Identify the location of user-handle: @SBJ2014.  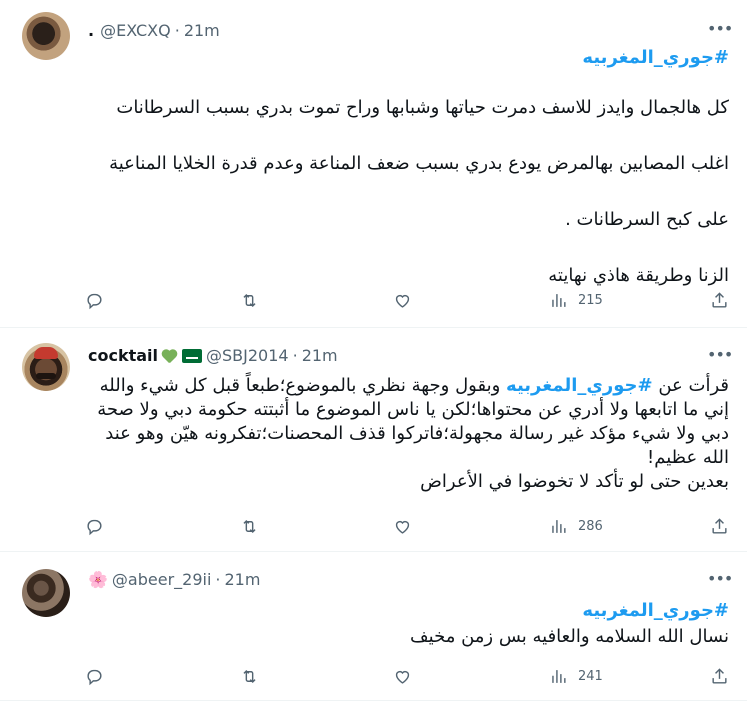
(247, 356).